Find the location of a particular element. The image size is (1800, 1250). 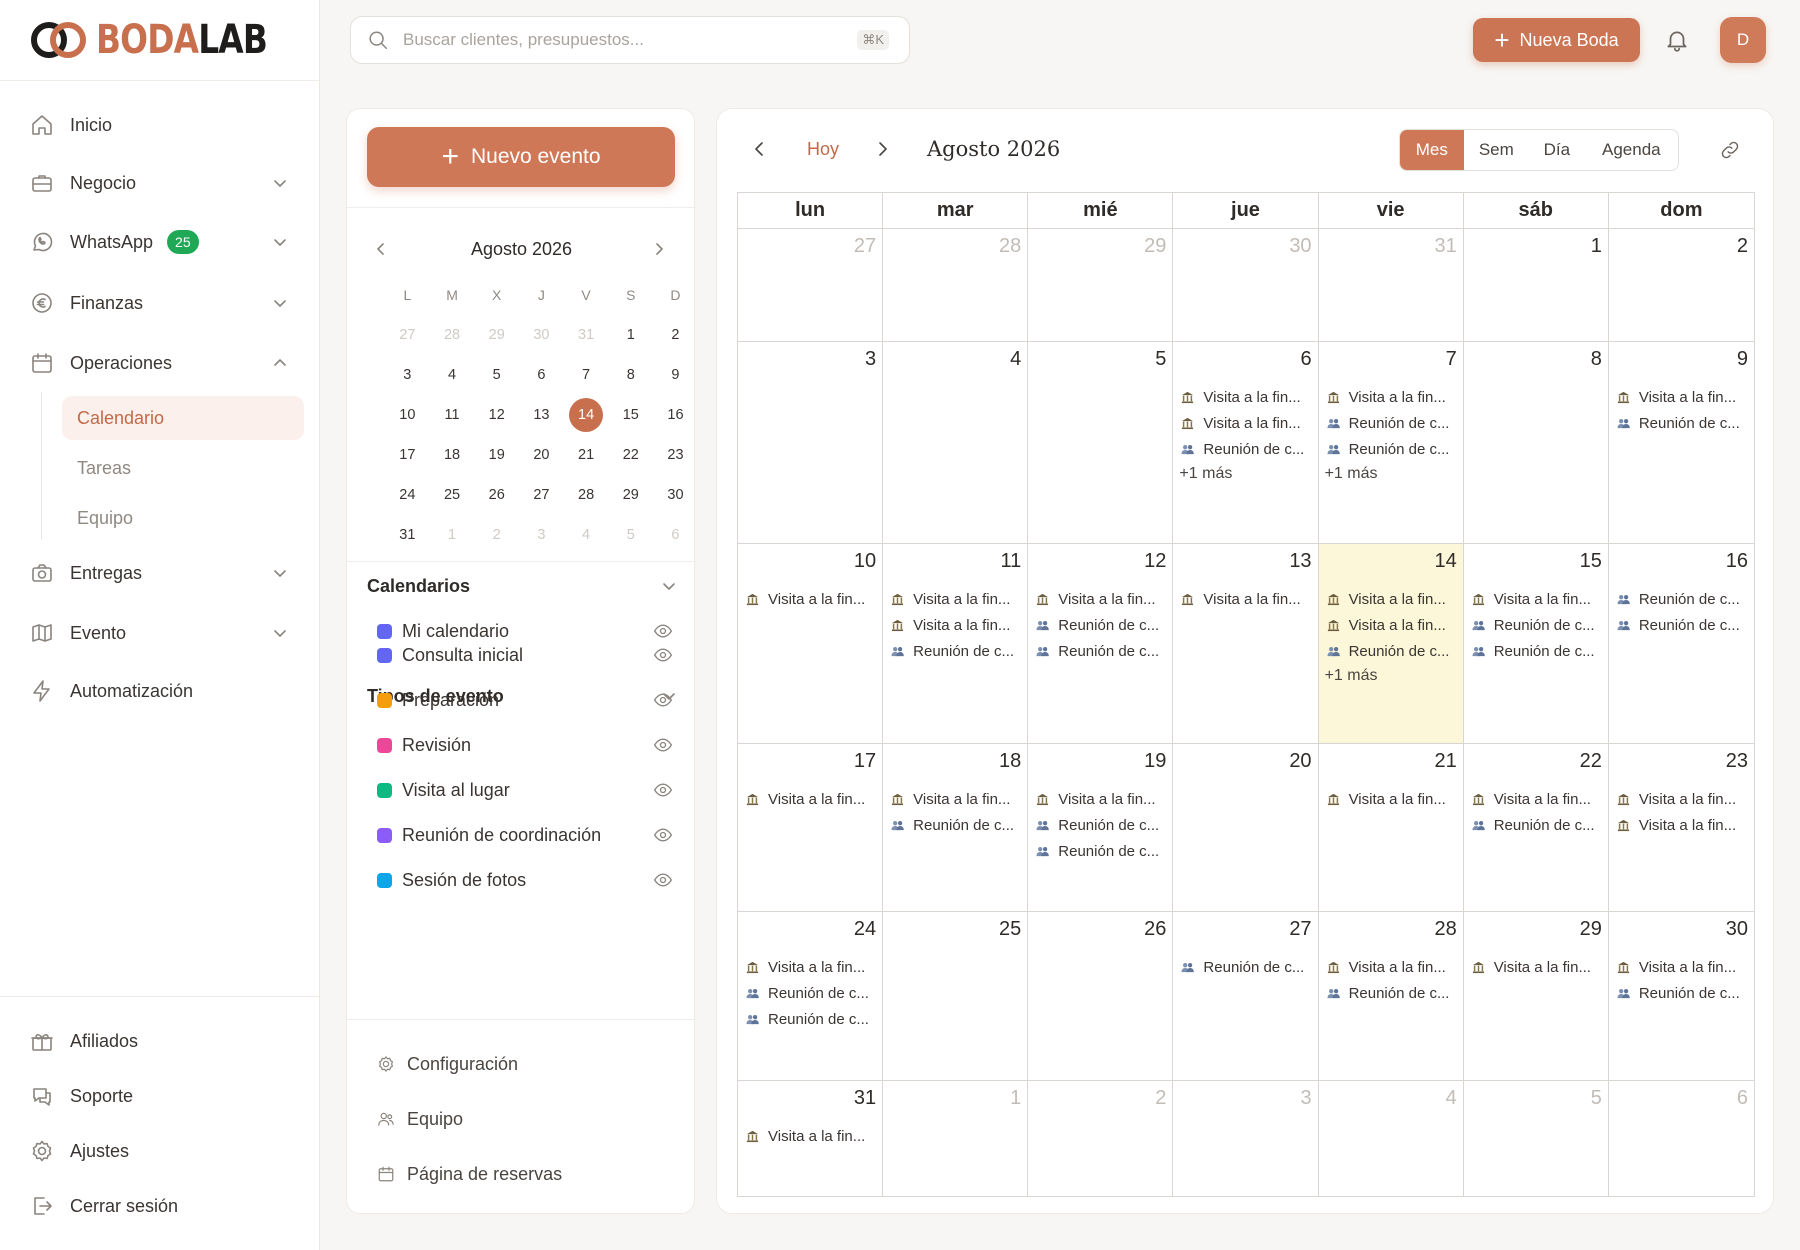

mini-day: 12 is located at coordinates (496, 415).